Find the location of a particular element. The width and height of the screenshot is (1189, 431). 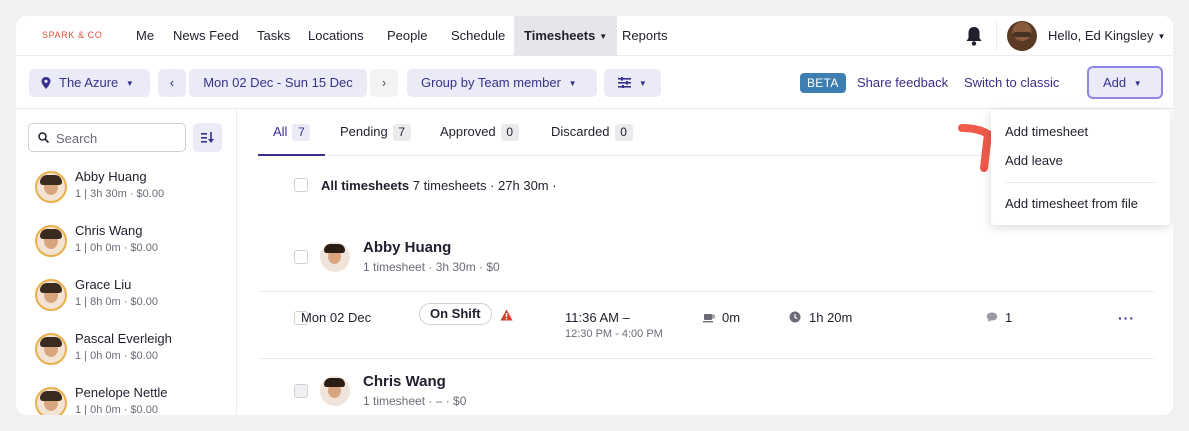

user-avatar is located at coordinates (1022, 36).